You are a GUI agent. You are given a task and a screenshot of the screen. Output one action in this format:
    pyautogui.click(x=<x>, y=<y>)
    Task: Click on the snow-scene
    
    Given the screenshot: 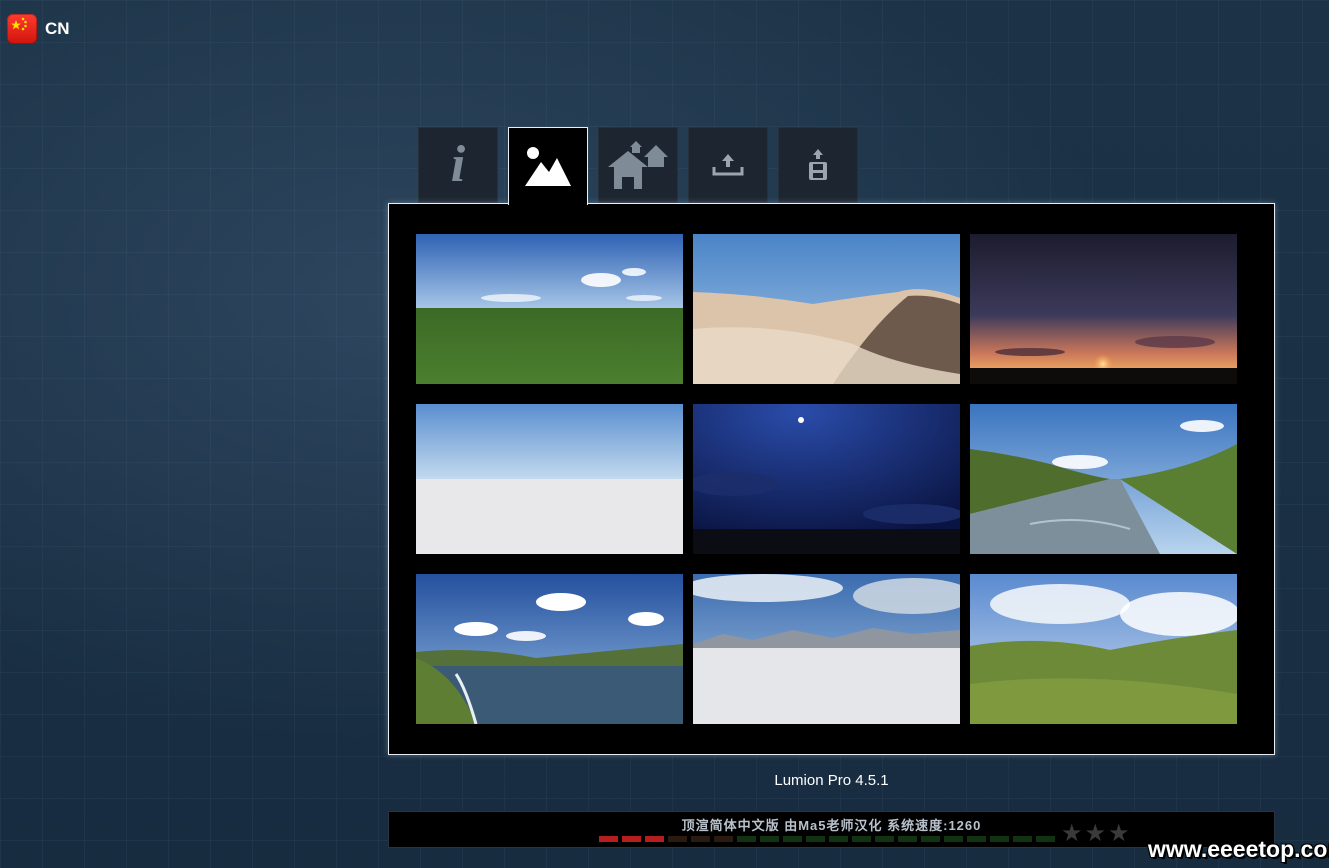 What is the action you would take?
    pyautogui.click(x=826, y=649)
    